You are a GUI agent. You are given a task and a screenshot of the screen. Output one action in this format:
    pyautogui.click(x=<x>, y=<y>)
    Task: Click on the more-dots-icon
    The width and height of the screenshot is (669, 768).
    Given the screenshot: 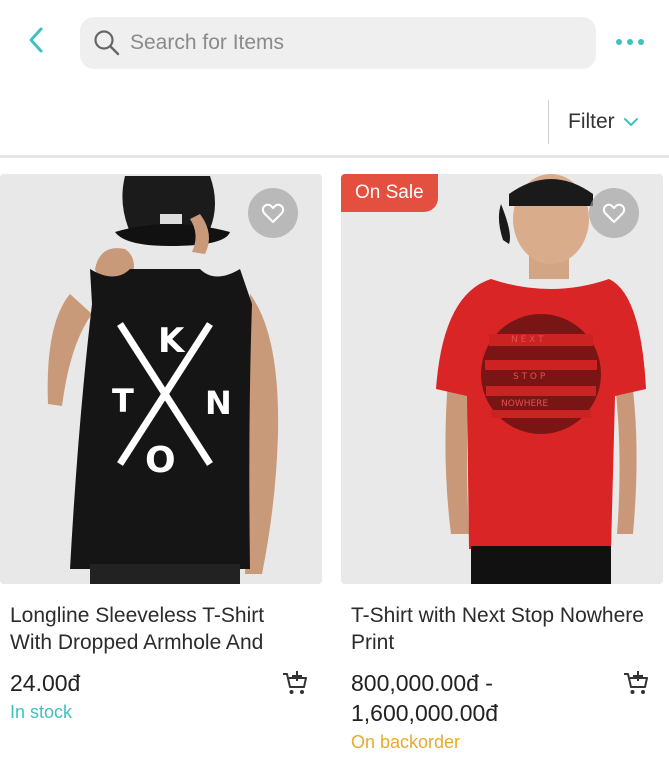 What is the action you would take?
    pyautogui.click(x=630, y=42)
    